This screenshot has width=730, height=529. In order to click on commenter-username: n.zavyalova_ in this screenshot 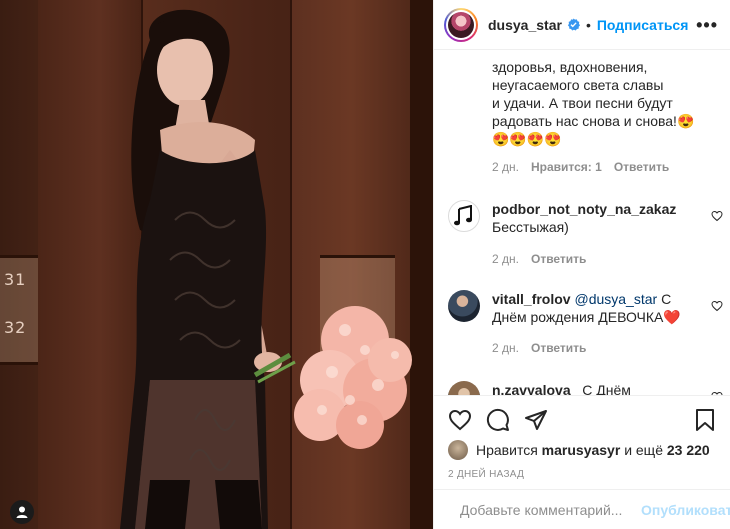, I will do `click(535, 388)`.